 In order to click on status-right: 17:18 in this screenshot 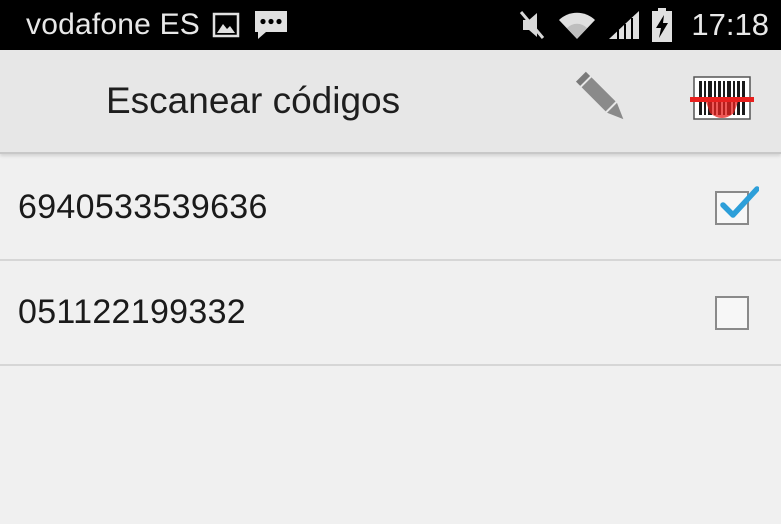, I will do `click(643, 25)`.